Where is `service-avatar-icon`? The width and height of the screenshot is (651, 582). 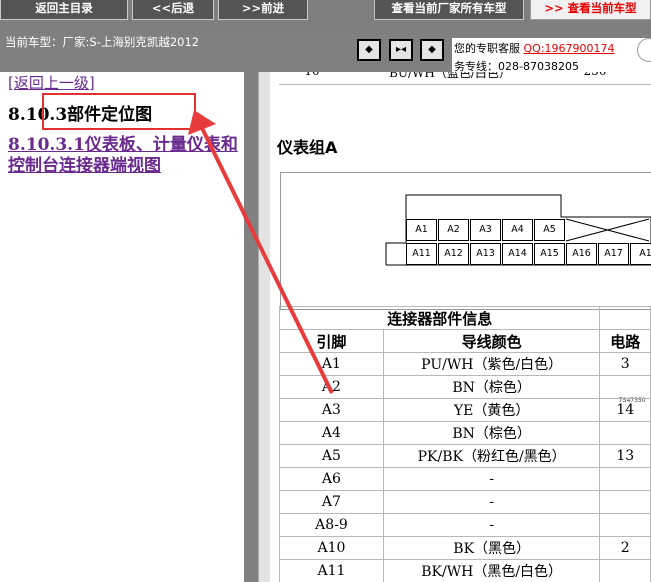
service-avatar-icon is located at coordinates (644, 50).